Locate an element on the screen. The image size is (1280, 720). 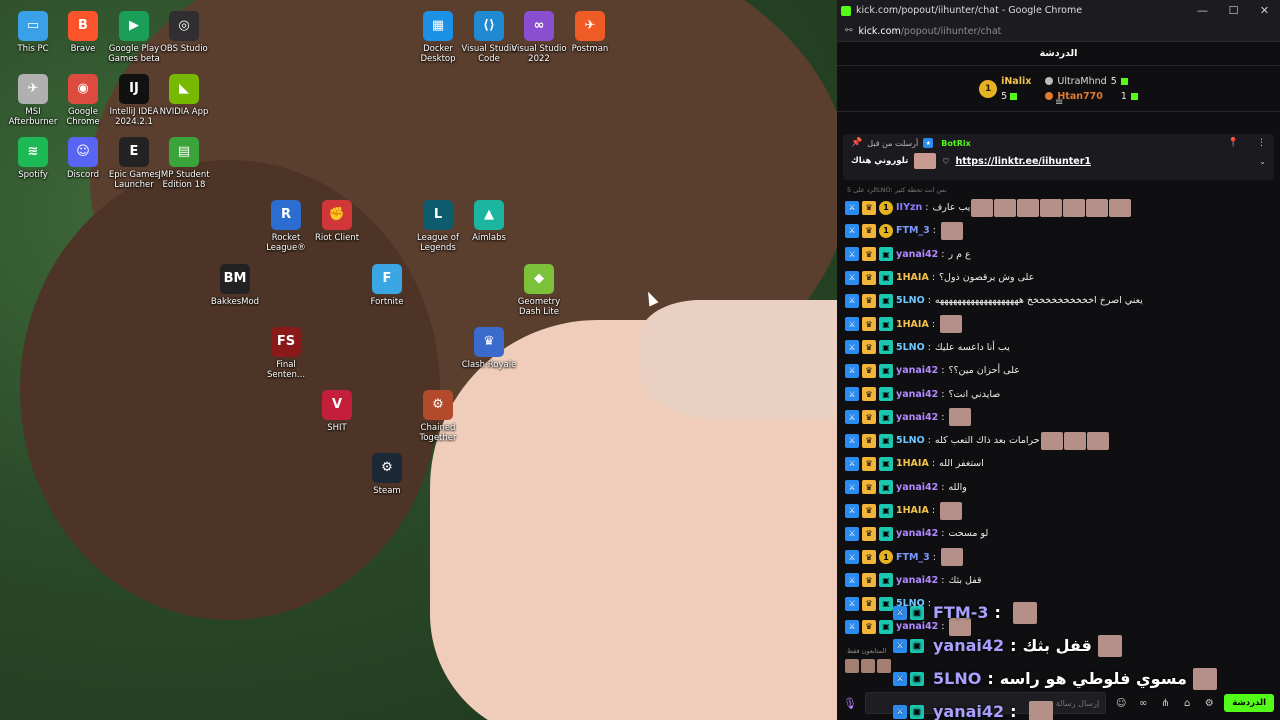
emote-strip is located at coordinates (868, 666).